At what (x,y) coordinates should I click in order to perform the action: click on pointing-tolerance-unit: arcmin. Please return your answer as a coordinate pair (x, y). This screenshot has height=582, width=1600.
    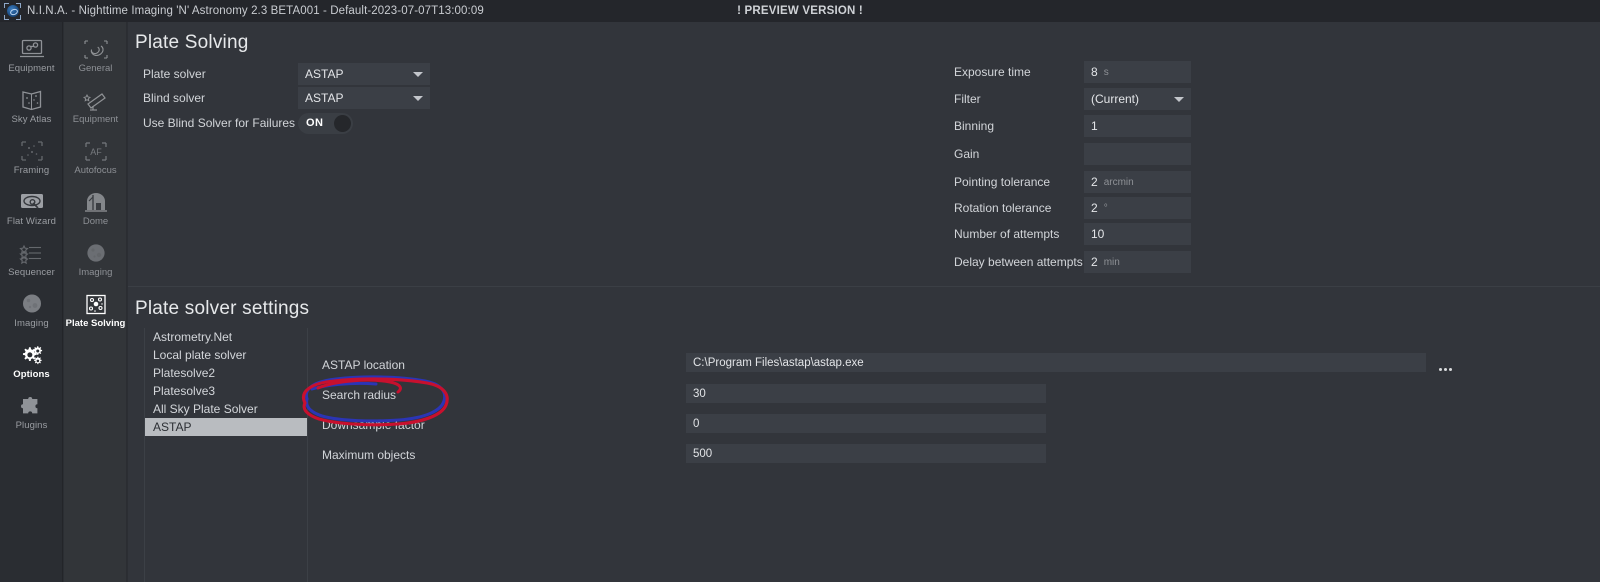
    Looking at the image, I should click on (1118, 182).